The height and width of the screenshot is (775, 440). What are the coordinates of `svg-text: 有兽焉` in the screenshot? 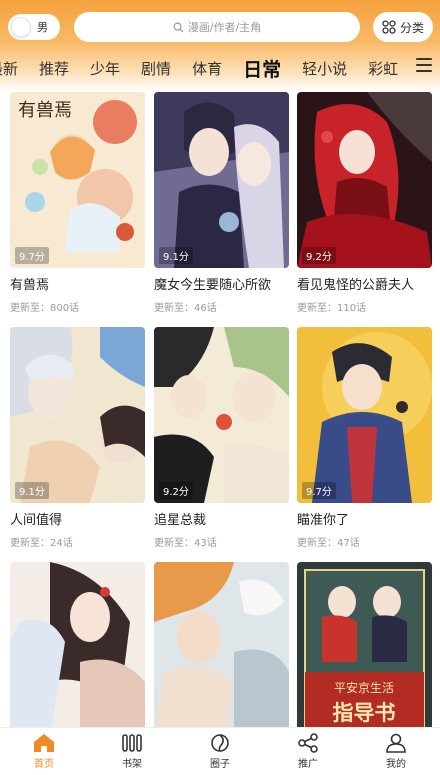 It's located at (45, 110).